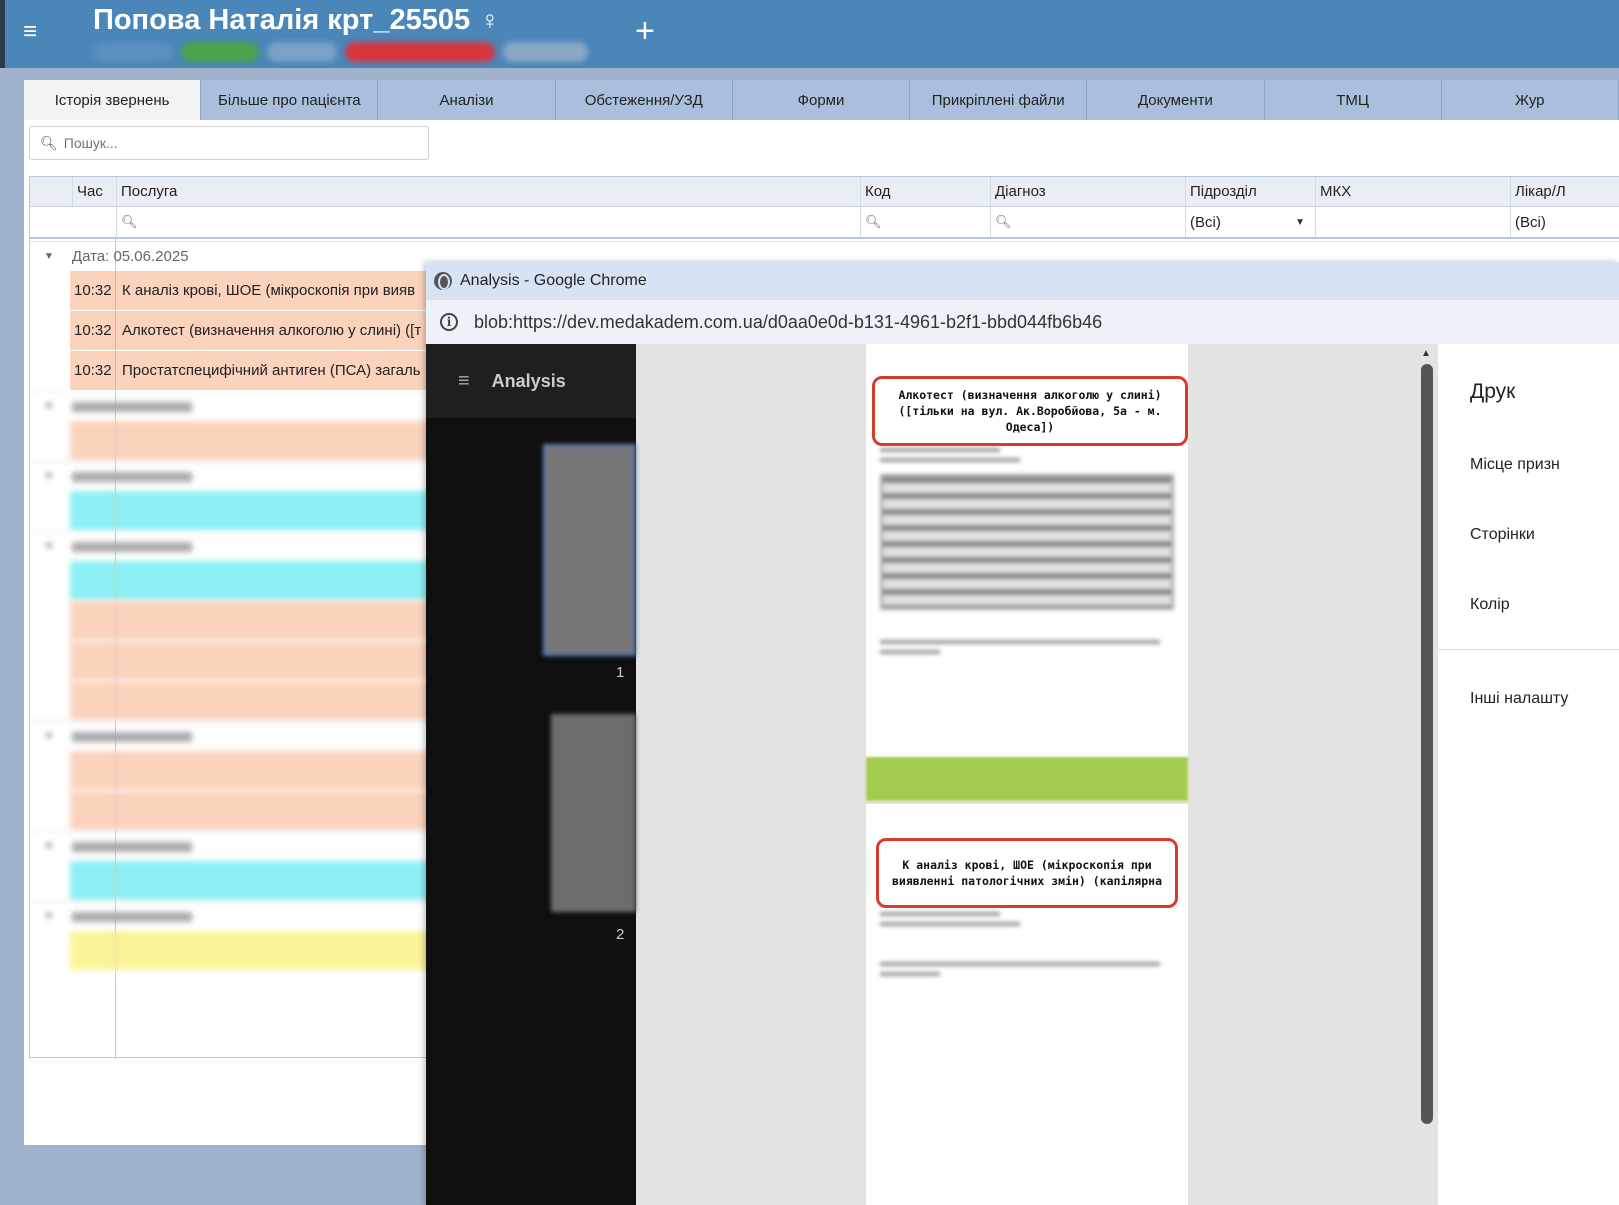 The height and width of the screenshot is (1205, 1619). What do you see at coordinates (1412, 191) in the screenshot?
I see `column-mkh: МКХ` at bounding box center [1412, 191].